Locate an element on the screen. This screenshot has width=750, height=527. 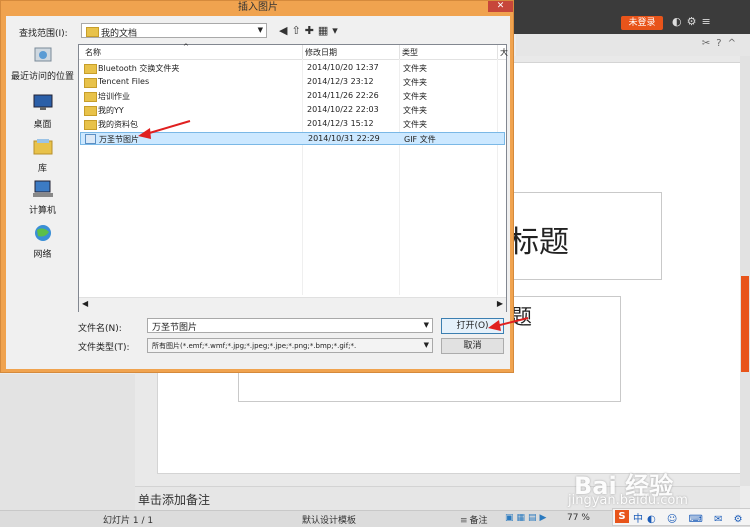
menu-icon: ≡ is located at coordinates (708, 21).